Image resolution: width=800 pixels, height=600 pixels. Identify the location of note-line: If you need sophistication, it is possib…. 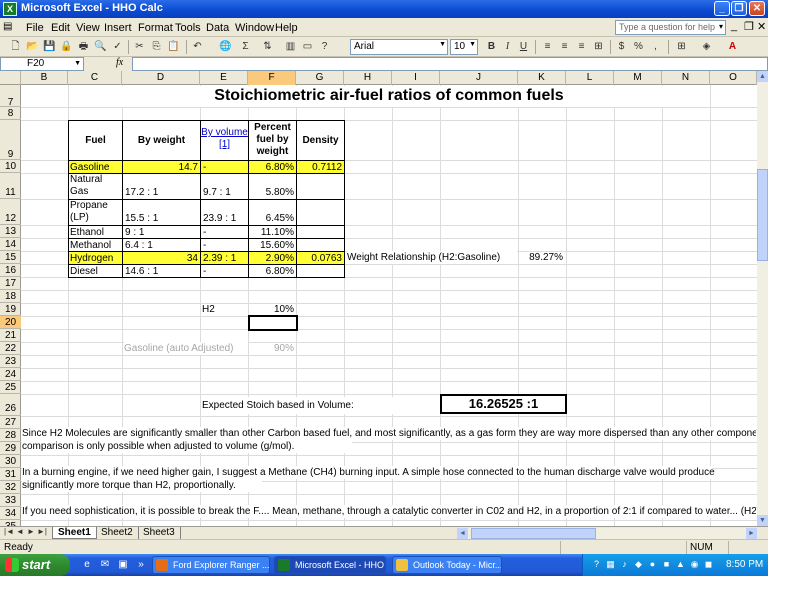
(389, 511).